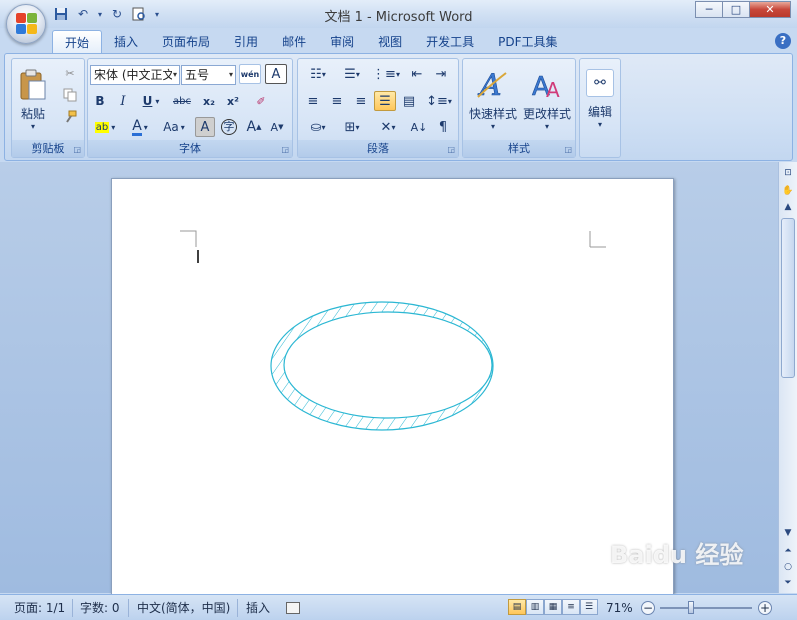 The image size is (797, 620). Describe the element at coordinates (788, 193) in the screenshot. I see `pan-hand-icon: ✋` at that location.